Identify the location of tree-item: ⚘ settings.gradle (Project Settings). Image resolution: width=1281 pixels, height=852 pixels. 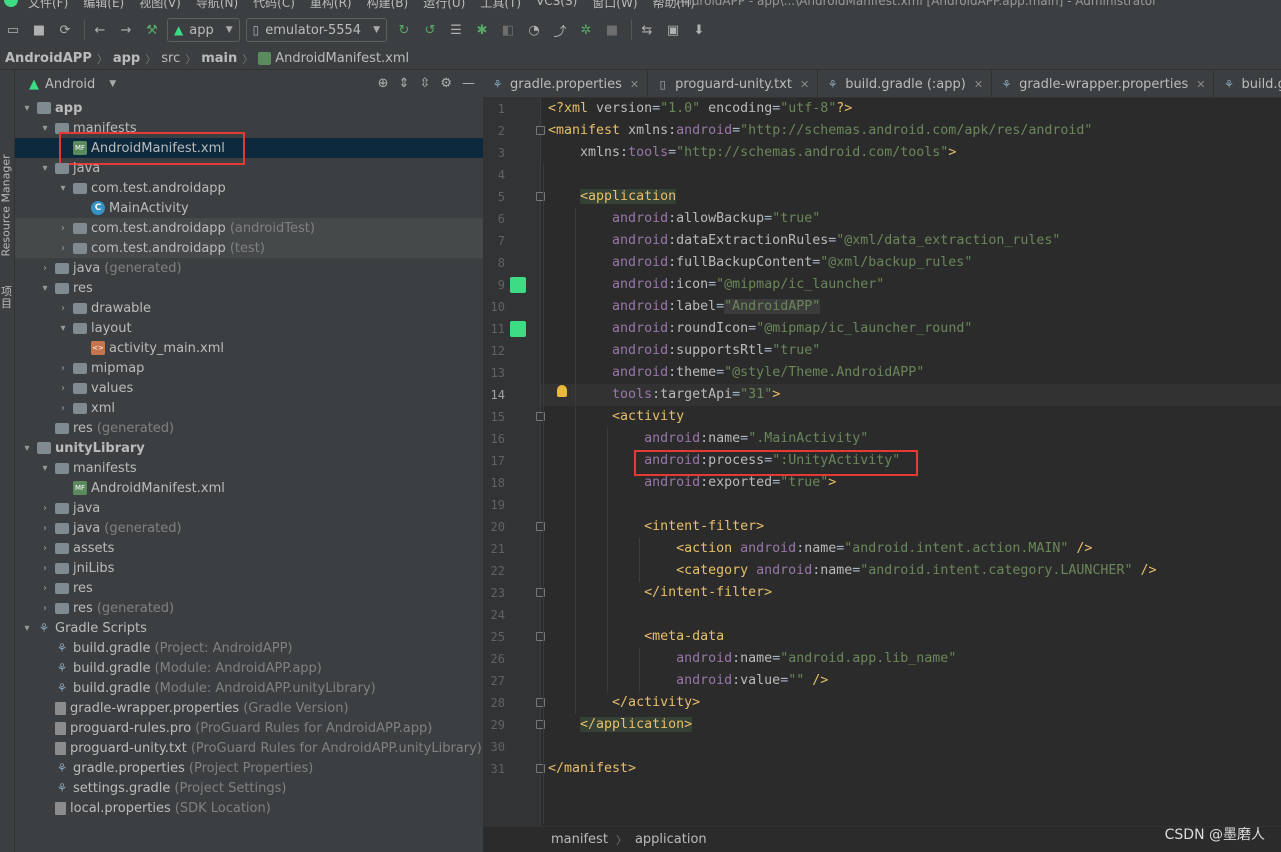
(249, 788).